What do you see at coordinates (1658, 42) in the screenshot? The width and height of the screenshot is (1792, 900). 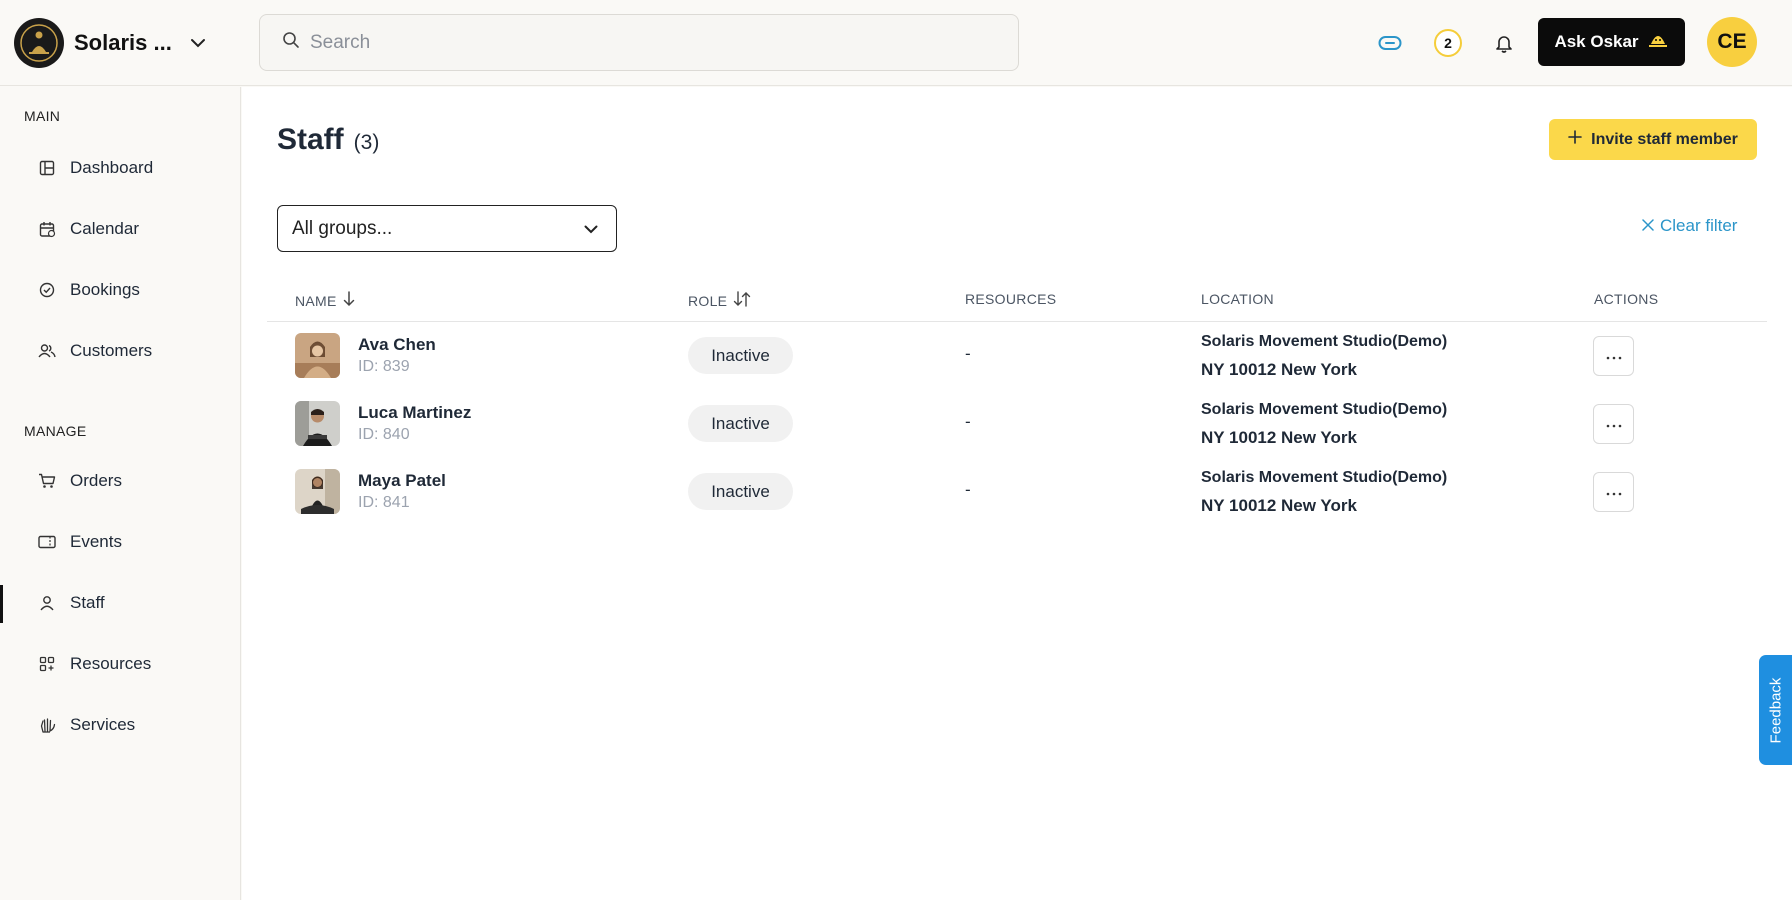 I see `oskar-icon` at bounding box center [1658, 42].